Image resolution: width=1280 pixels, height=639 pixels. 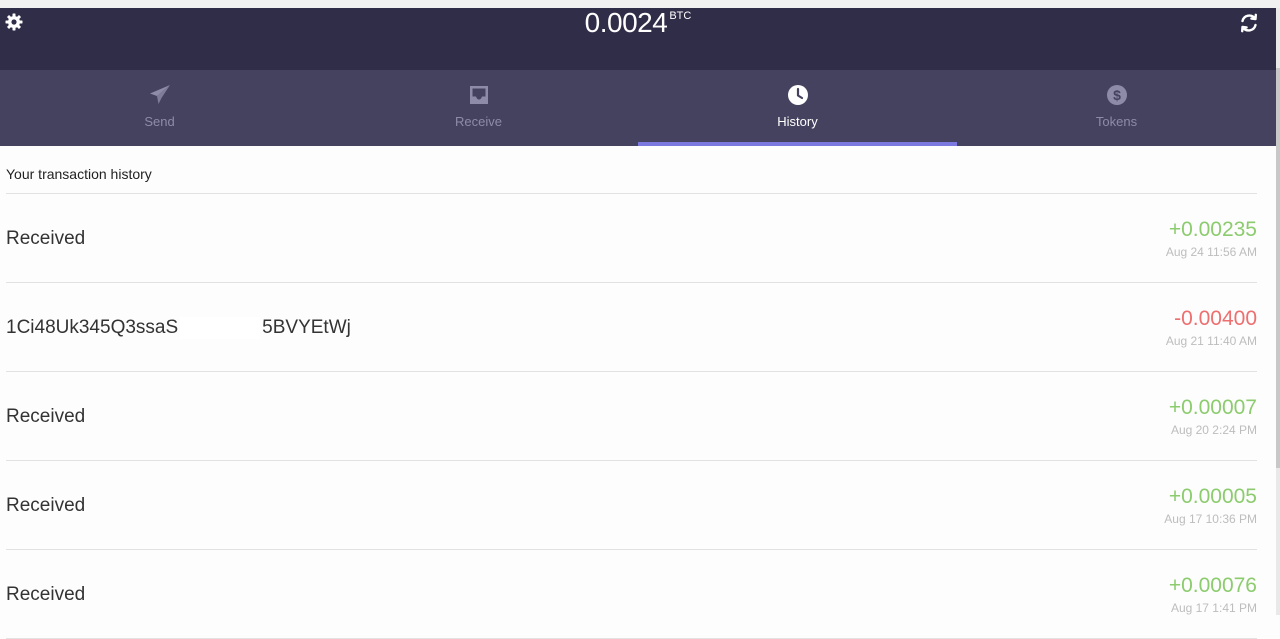 I want to click on transaction-amount: +0.00007, so click(x=1212, y=407).